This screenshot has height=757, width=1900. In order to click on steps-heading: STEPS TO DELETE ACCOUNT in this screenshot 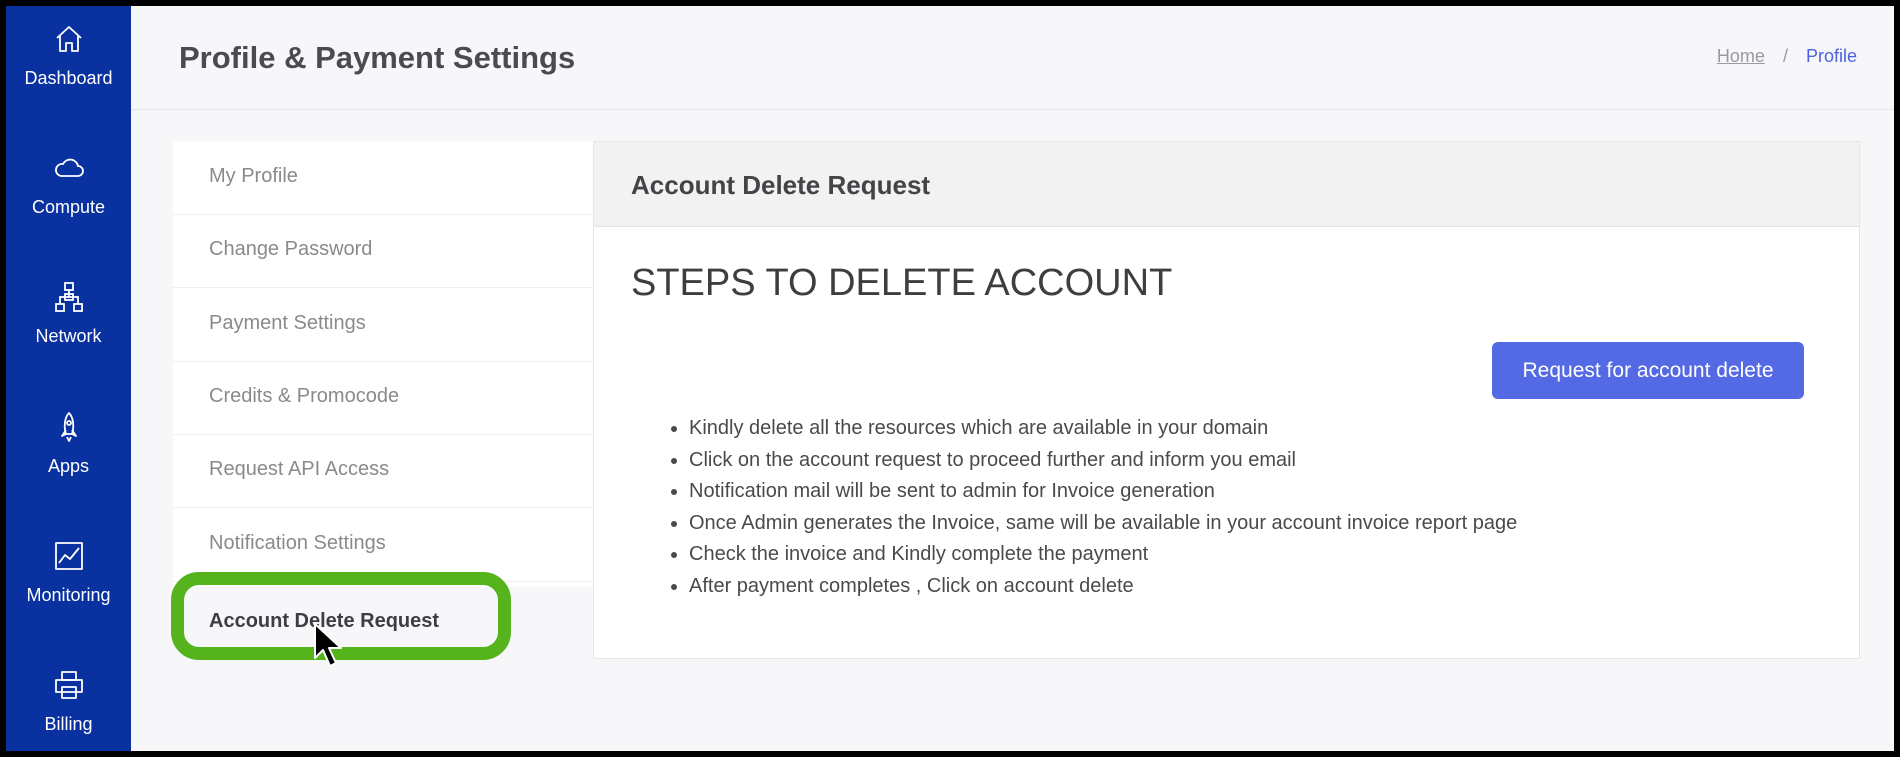, I will do `click(902, 283)`.